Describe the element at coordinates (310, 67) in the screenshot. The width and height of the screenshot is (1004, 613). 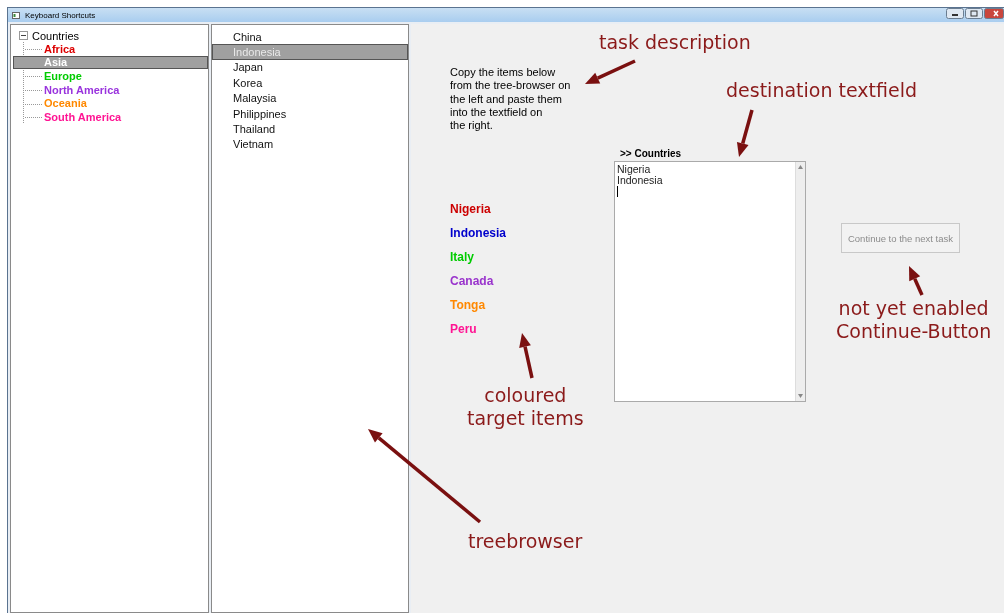
I see `list-item: Japan` at that location.